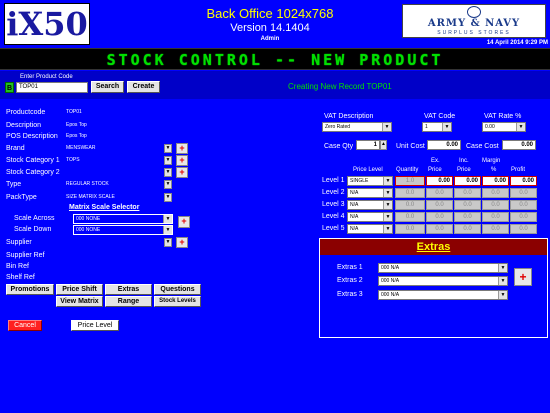  Describe the element at coordinates (439, 217) in the screenshot. I see `level4-ex-price: 0.0` at that location.